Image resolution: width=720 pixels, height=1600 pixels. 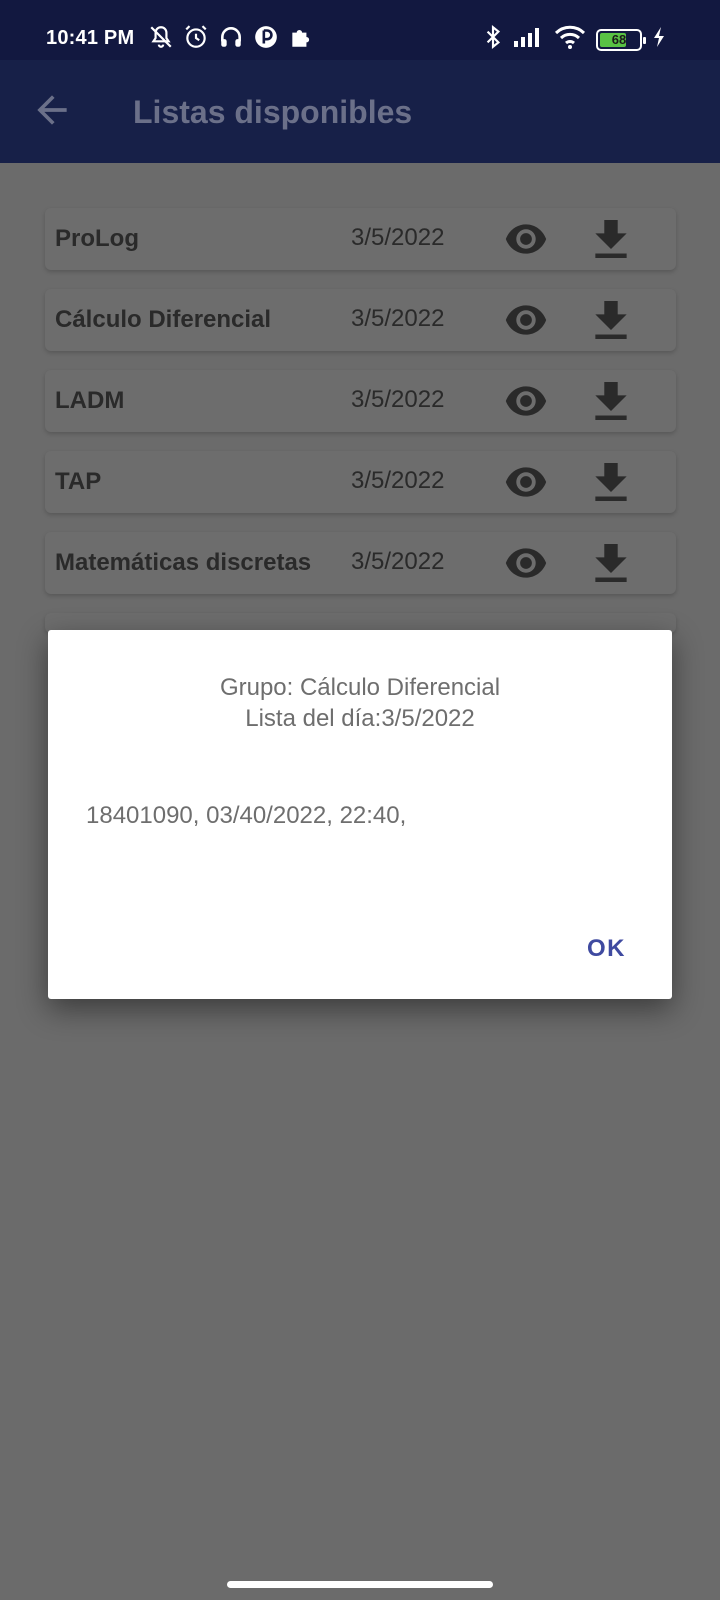 I want to click on list-item: Matemáticas discretas 3/5/2022, so click(x=360, y=563).